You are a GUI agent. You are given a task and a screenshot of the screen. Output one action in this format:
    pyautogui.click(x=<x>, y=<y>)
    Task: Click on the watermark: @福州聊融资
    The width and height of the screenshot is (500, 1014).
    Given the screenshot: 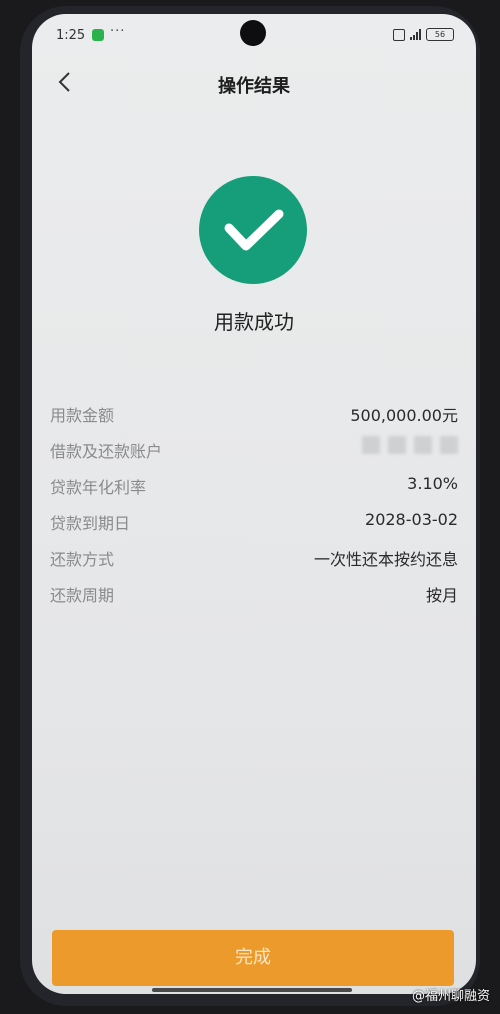 What is the action you would take?
    pyautogui.click(x=450, y=996)
    